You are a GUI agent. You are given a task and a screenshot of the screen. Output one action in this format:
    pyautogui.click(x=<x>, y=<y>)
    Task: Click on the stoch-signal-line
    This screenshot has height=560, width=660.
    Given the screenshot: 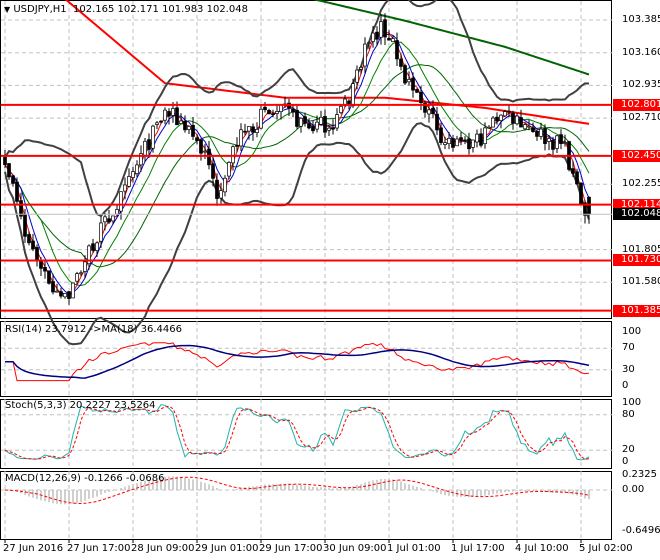 What is the action you would take?
    pyautogui.click(x=297, y=432)
    